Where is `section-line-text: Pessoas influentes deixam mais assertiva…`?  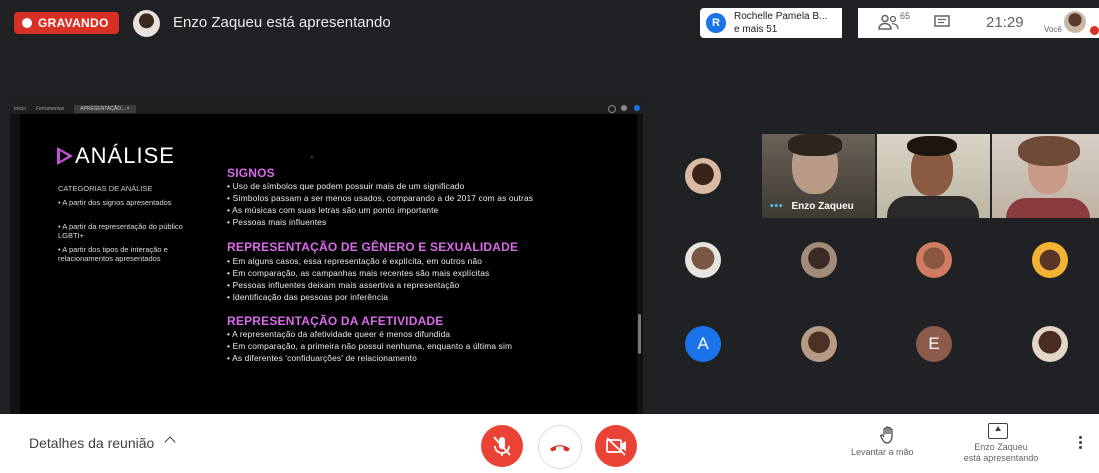 section-line-text: Pessoas influentes deixam mais assertiva… is located at coordinates (346, 285).